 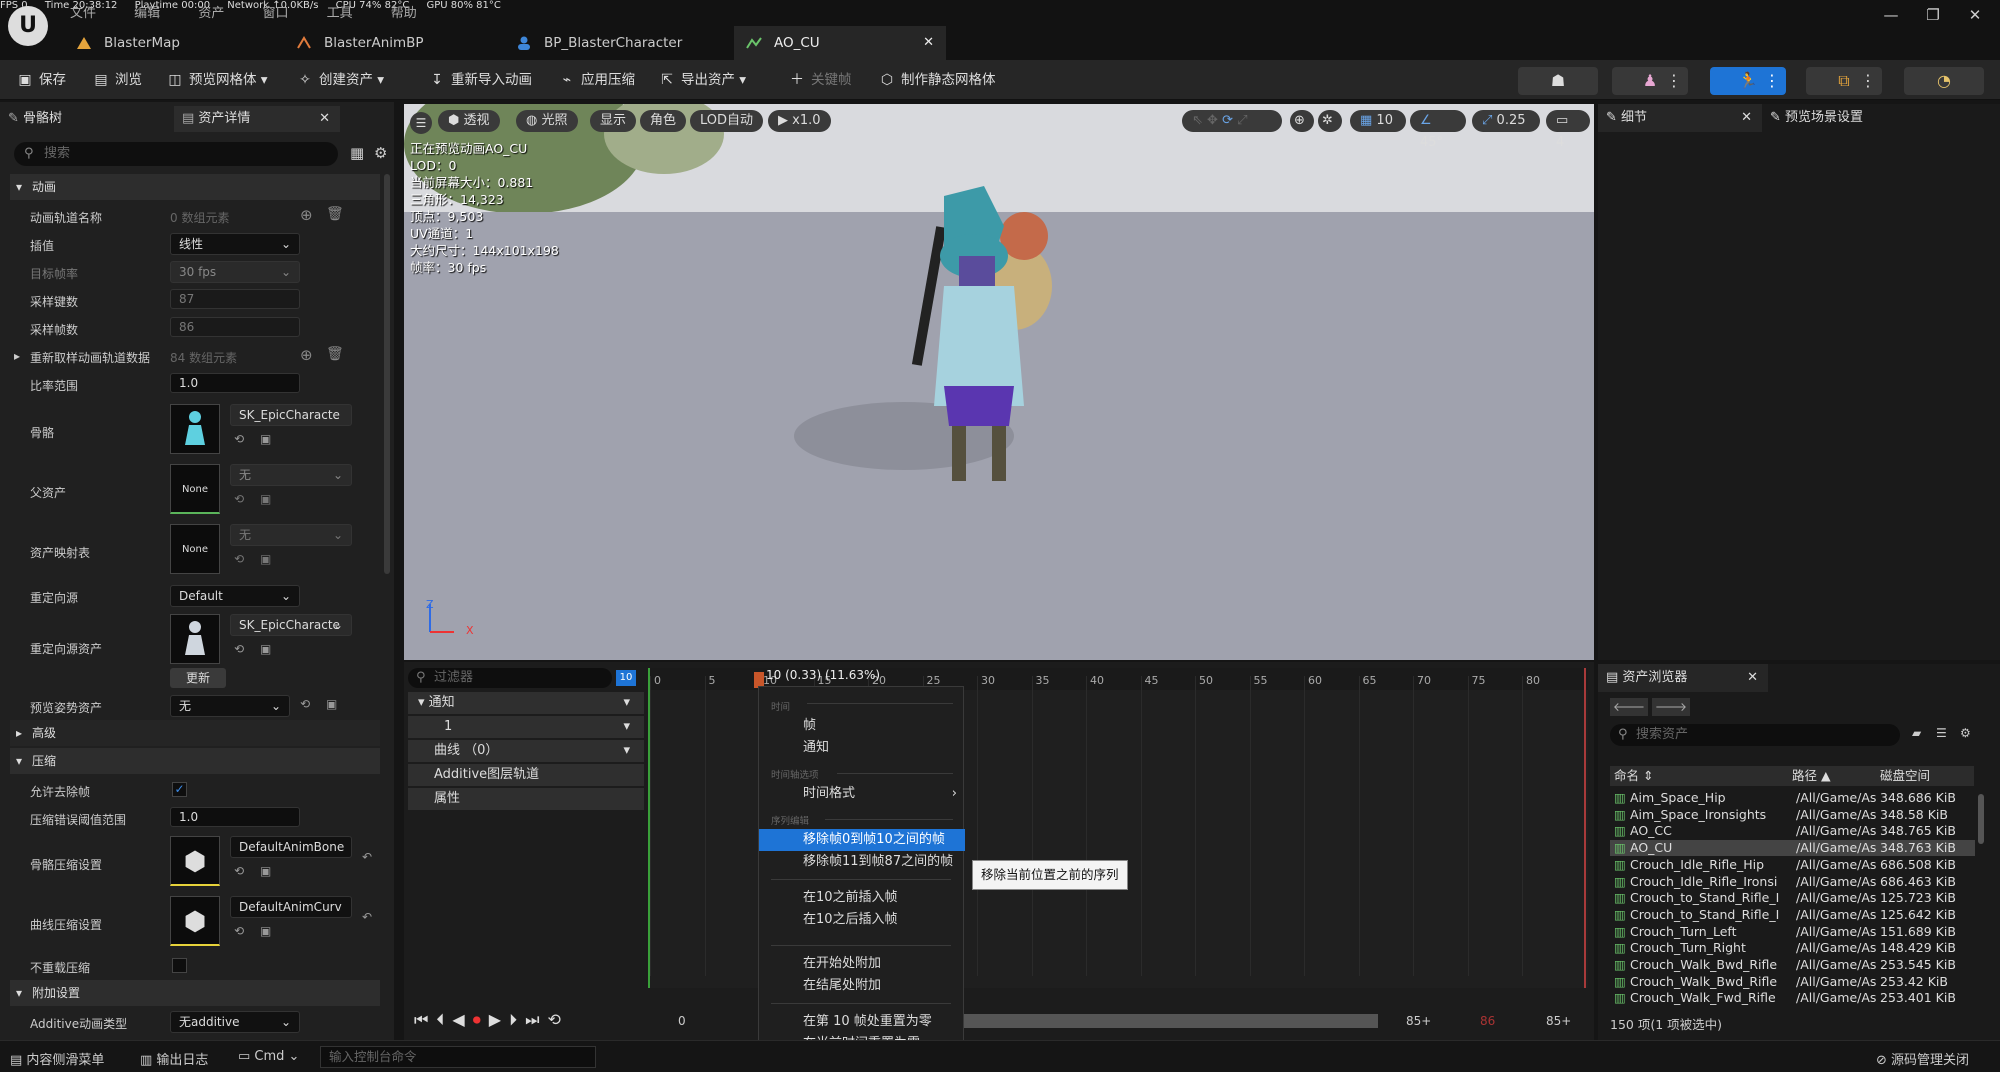 What do you see at coordinates (216, 80) in the screenshot?
I see `preview-mesh-button: ◫ 预览网格体 ▾` at bounding box center [216, 80].